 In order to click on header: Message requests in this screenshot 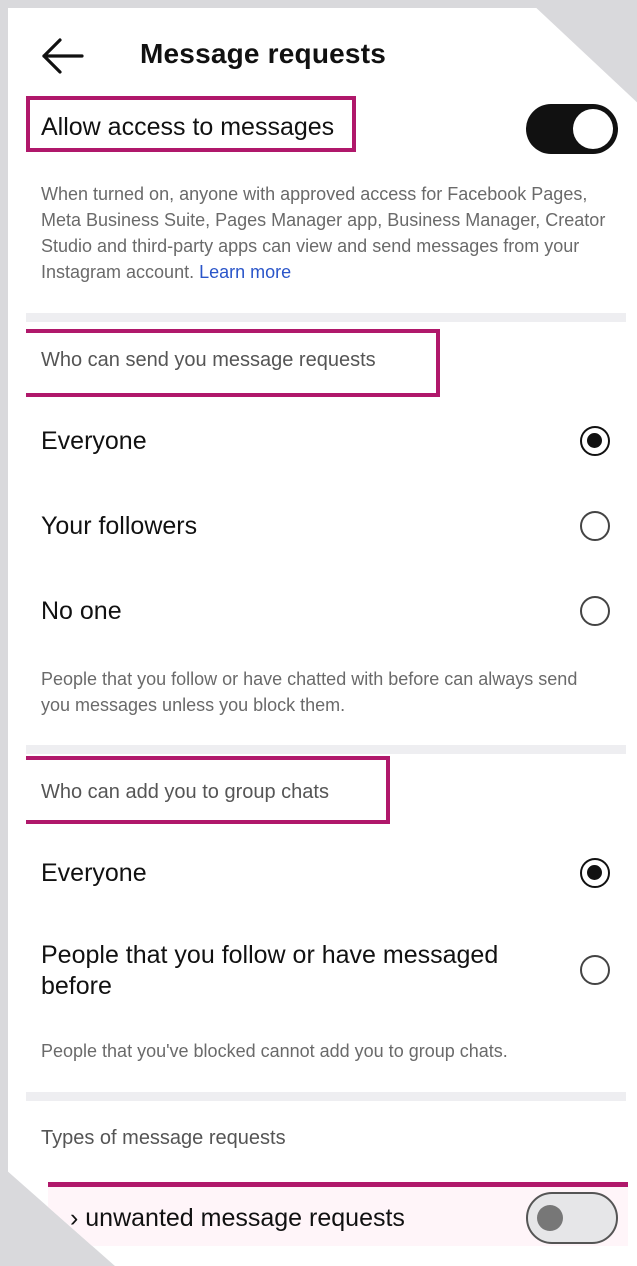, I will do `click(322, 54)`.